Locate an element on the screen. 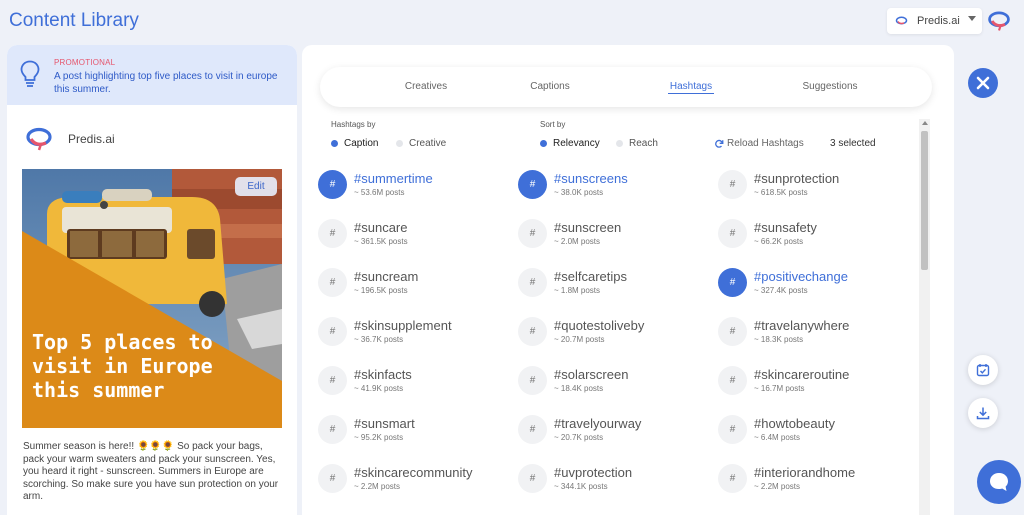 This screenshot has width=1024, height=515. tab-captions: Captions is located at coordinates (550, 86).